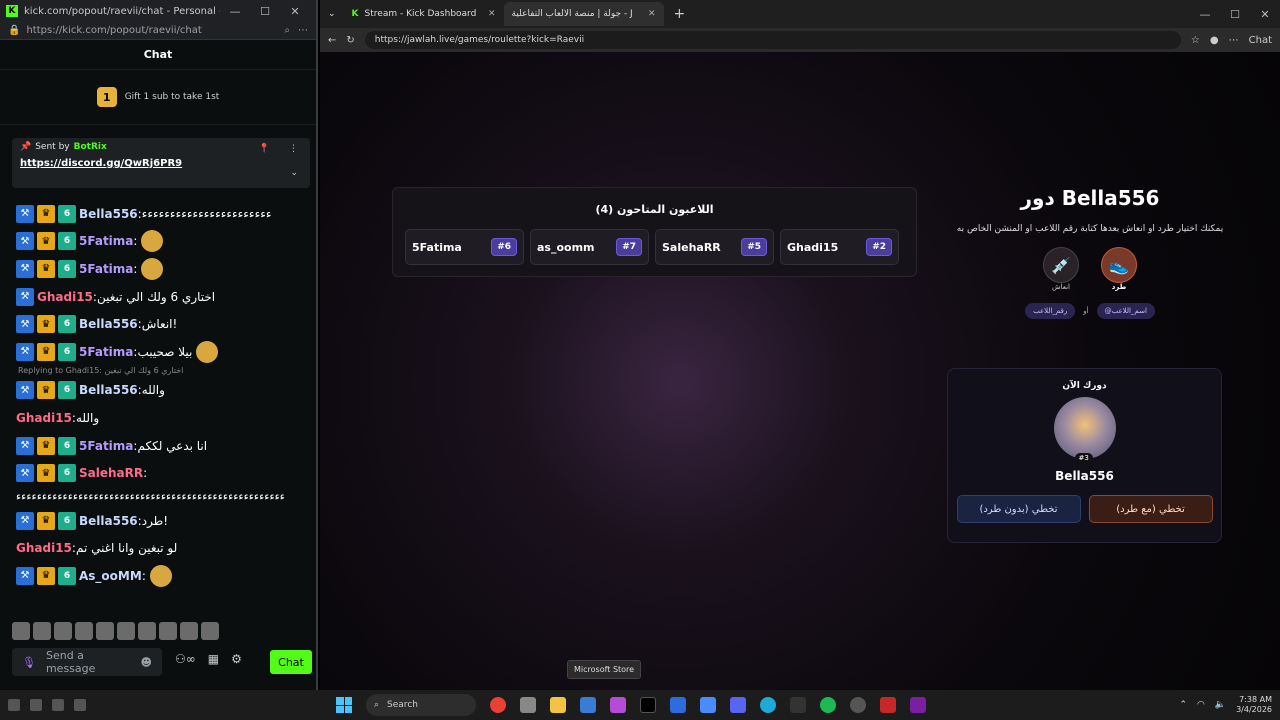  Describe the element at coordinates (161, 163) in the screenshot. I see `discord-link: https://discord.gg/QwRj6PR9` at that location.